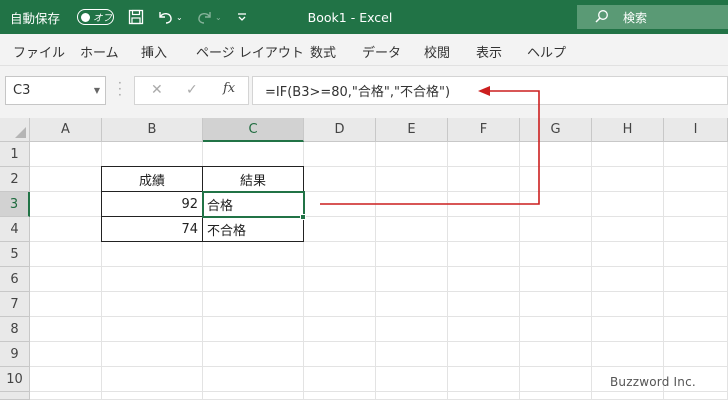  Describe the element at coordinates (340, 354) in the screenshot. I see `cell-d9` at that location.